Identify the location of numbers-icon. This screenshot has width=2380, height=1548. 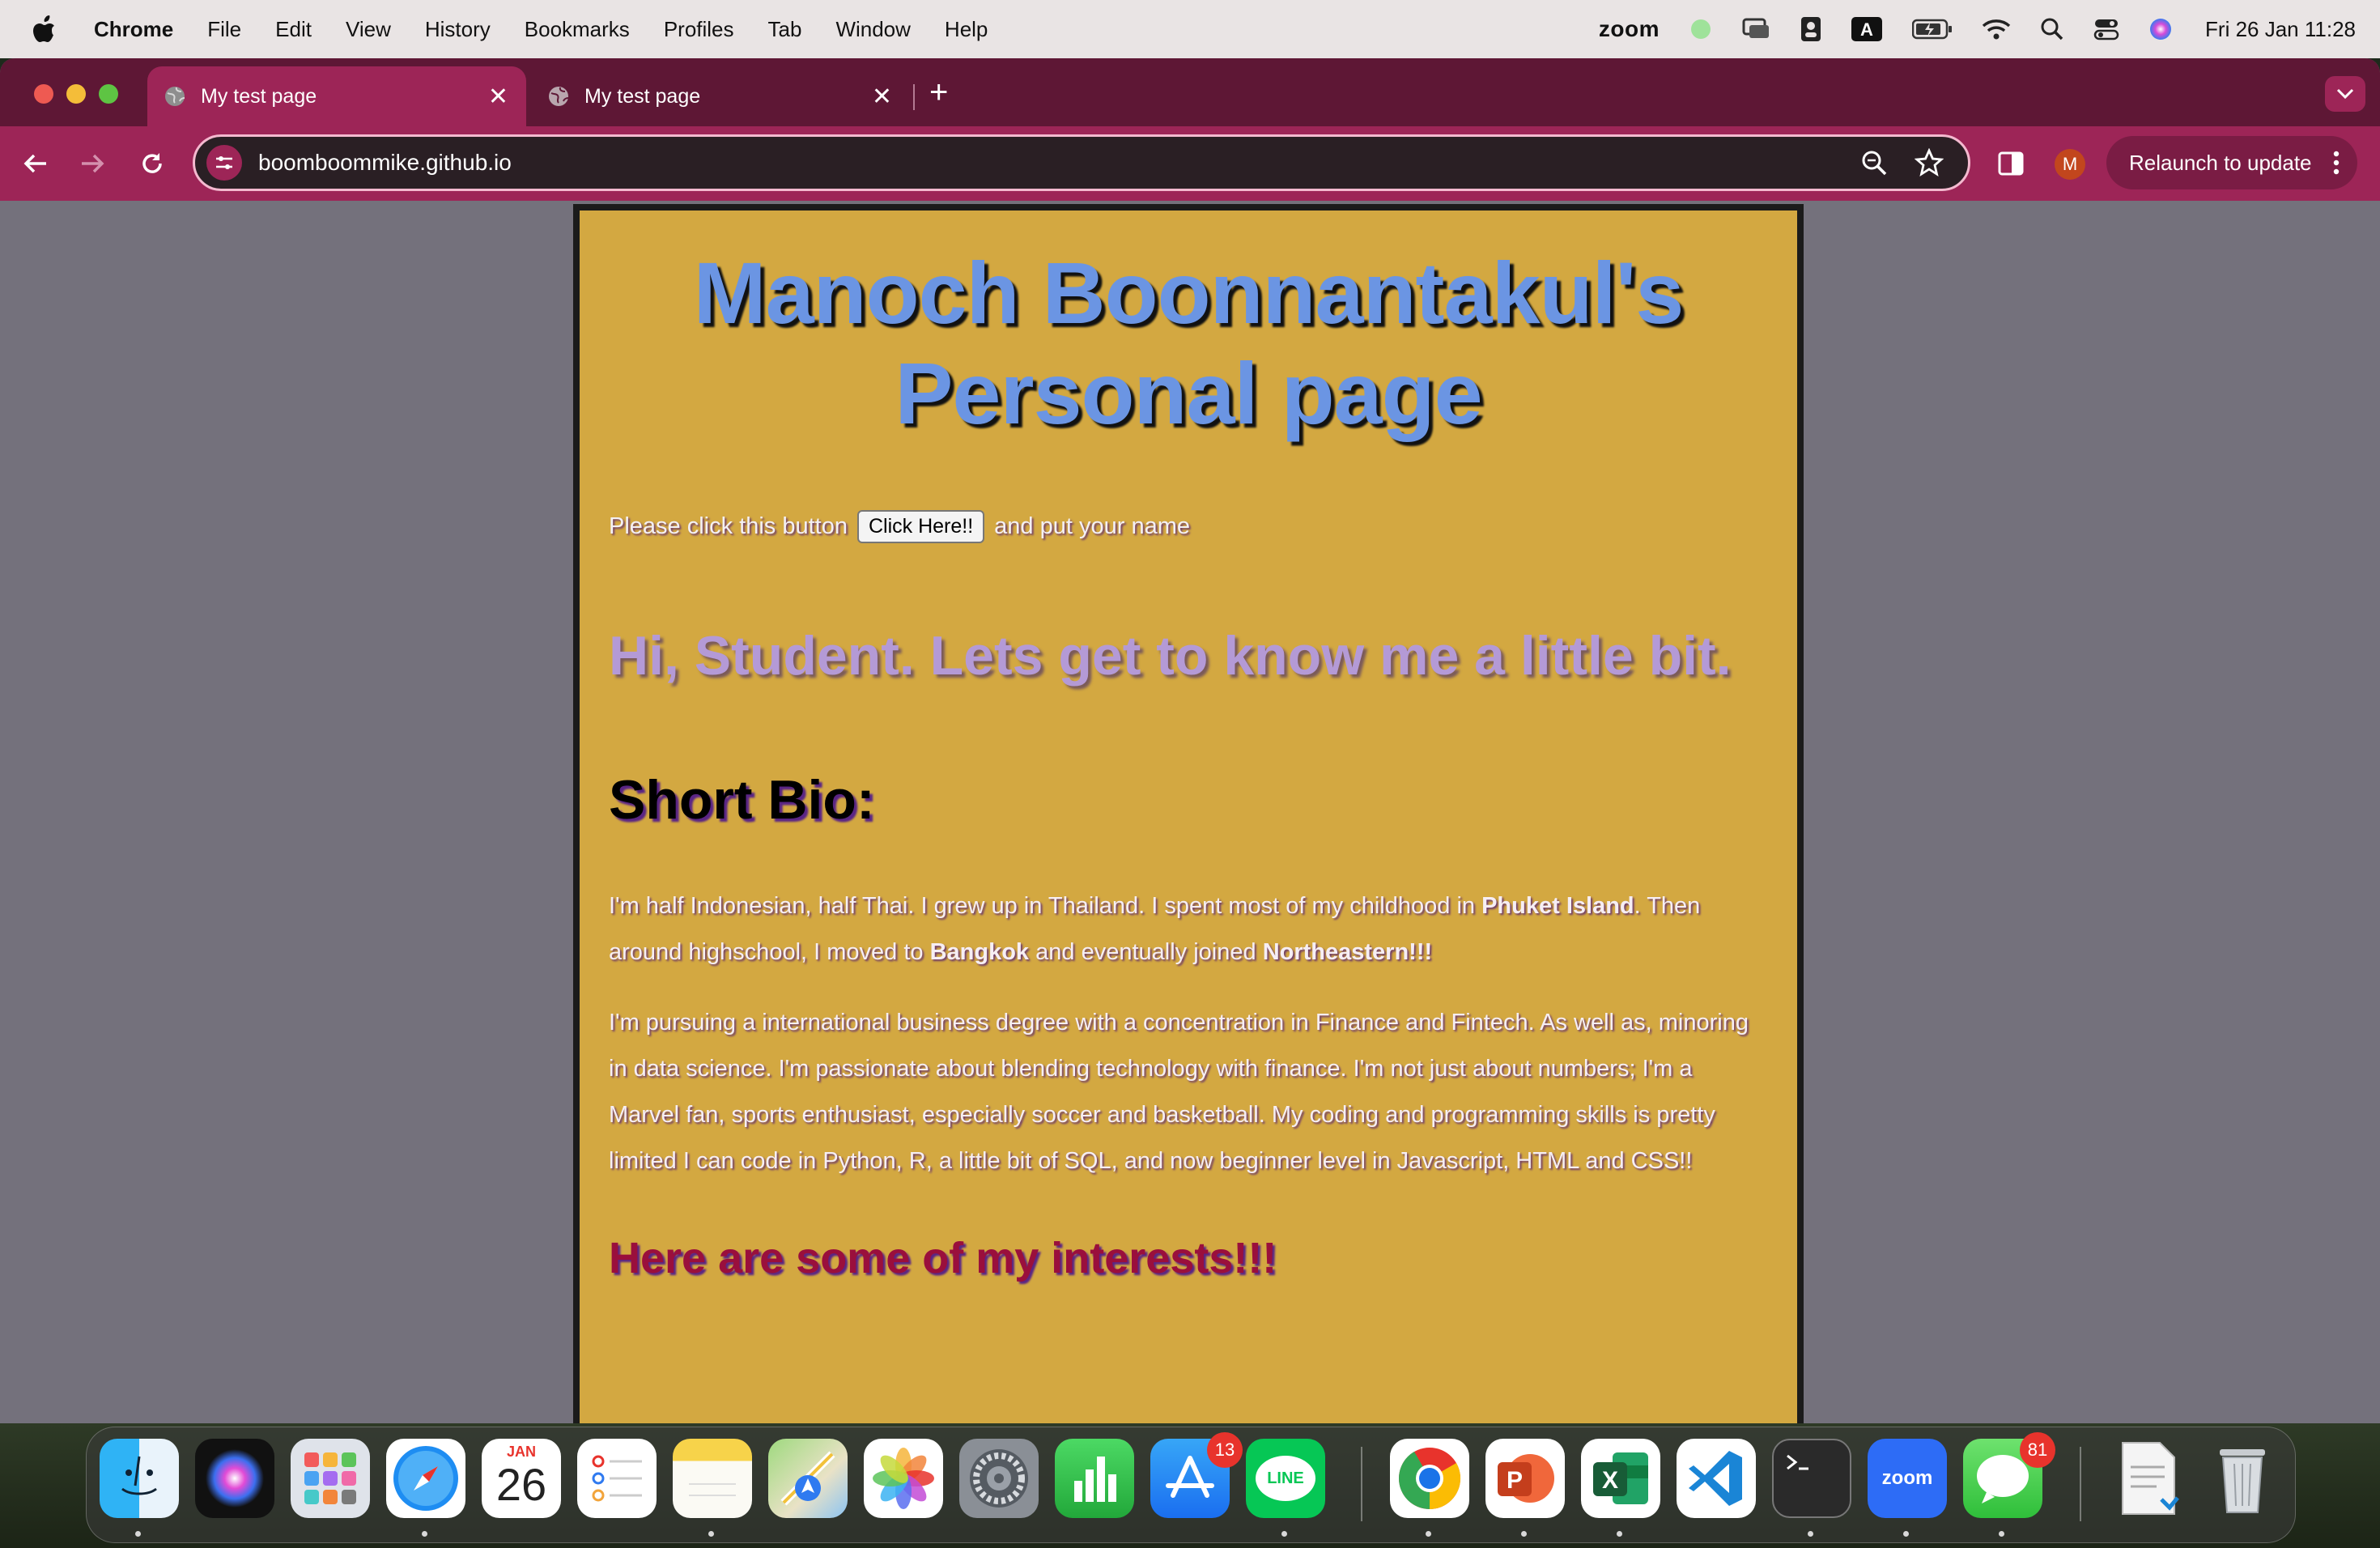
(1094, 1478).